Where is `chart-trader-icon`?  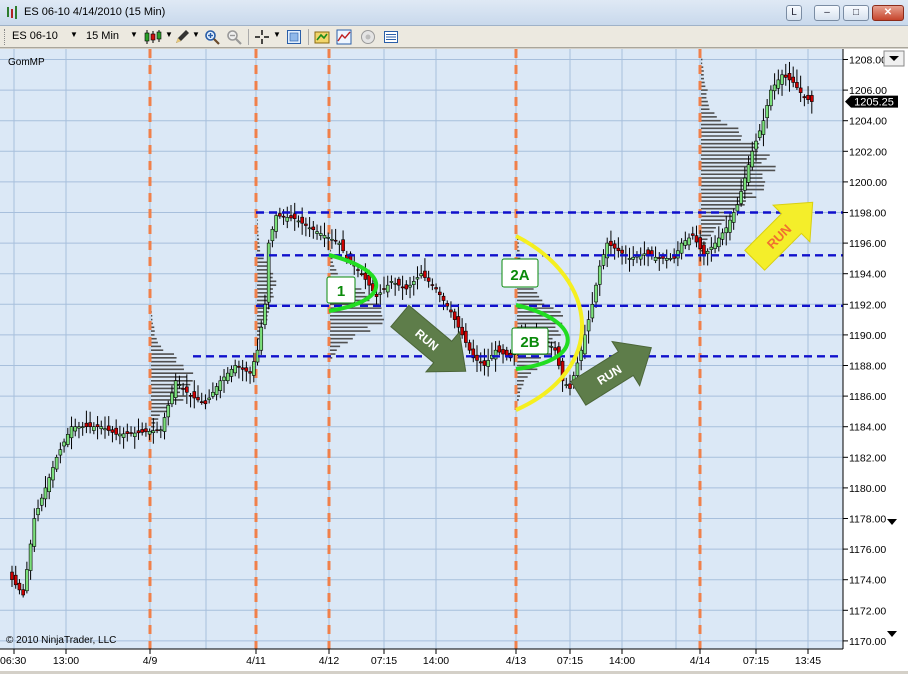 chart-trader-icon is located at coordinates (391, 37).